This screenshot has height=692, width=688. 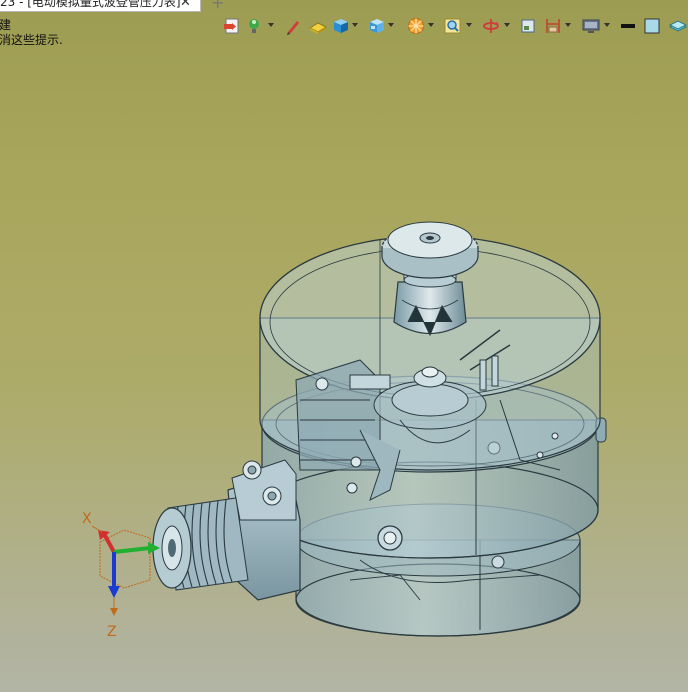 What do you see at coordinates (226, 530) in the screenshot?
I see `threaded-port` at bounding box center [226, 530].